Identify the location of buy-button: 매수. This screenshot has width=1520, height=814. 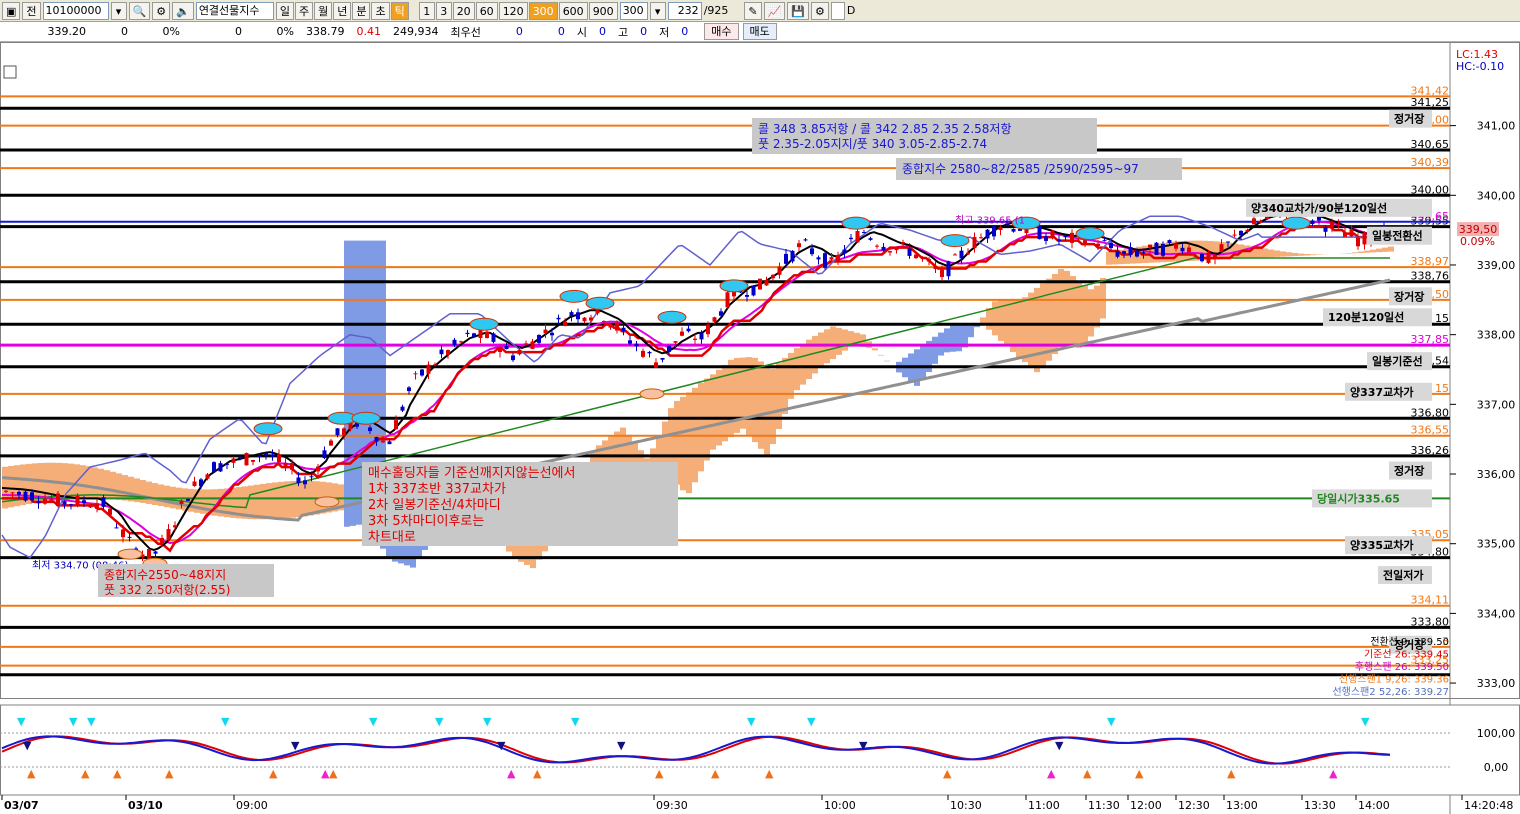
(721, 31).